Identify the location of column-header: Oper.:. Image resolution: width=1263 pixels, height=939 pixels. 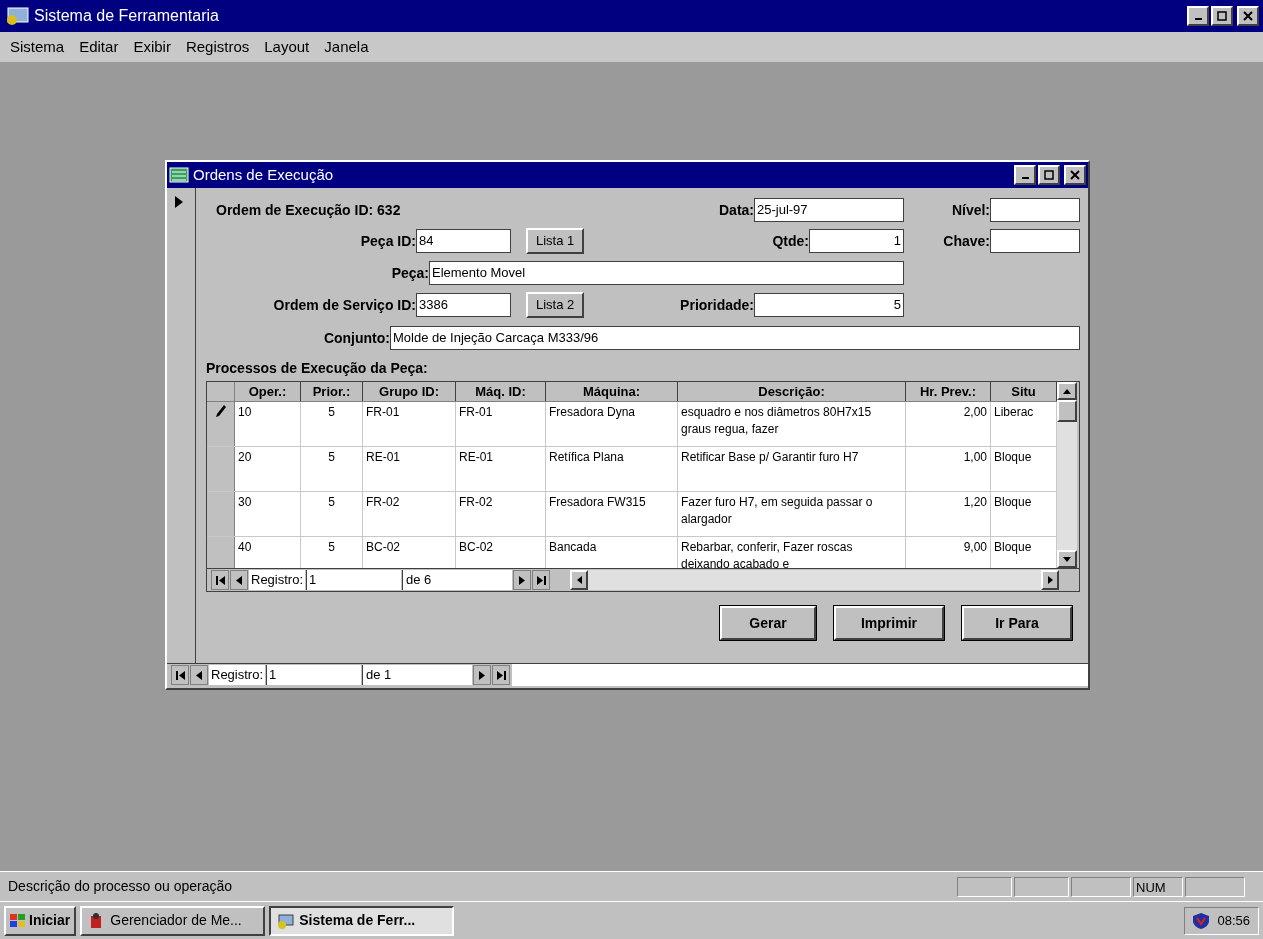
(268, 391).